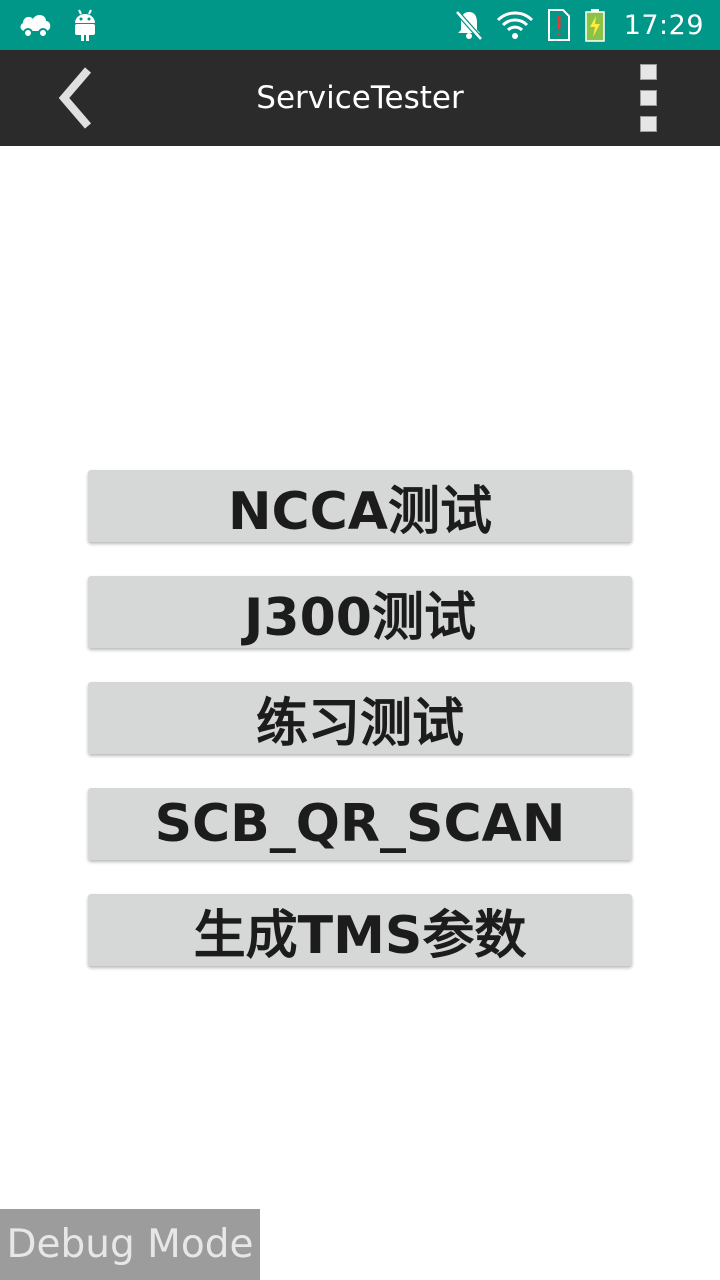 This screenshot has height=1280, width=720. Describe the element at coordinates (469, 25) in the screenshot. I see `notifications-off-icon` at that location.